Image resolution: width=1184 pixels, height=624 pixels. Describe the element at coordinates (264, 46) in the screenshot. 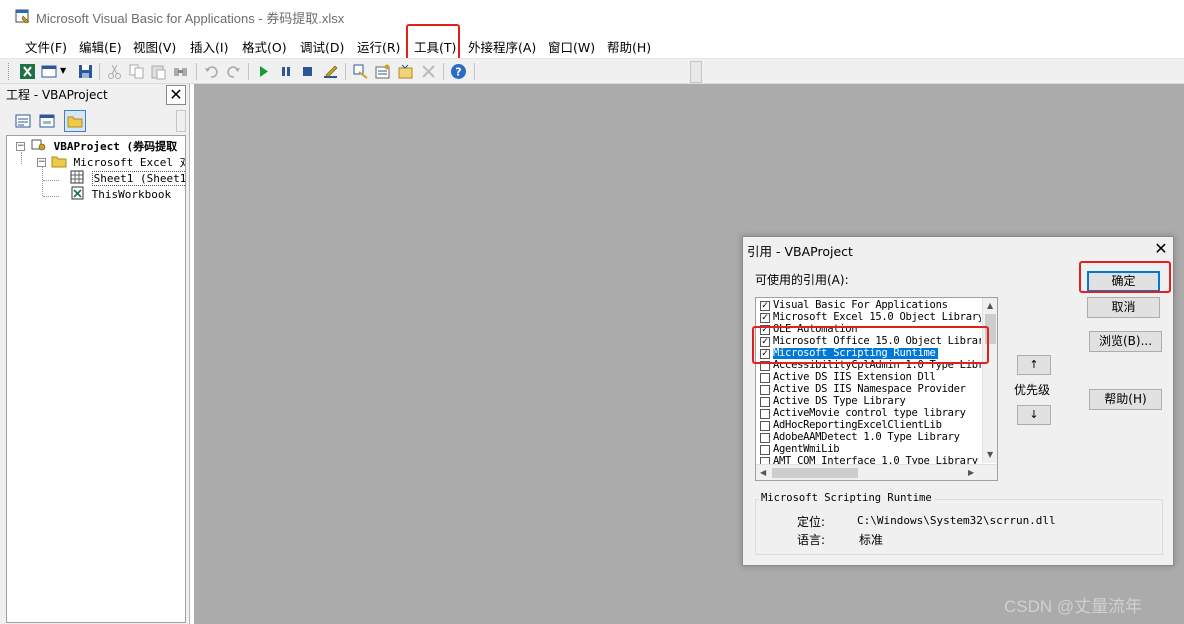

I see `menu-format: 格式(O)` at that location.